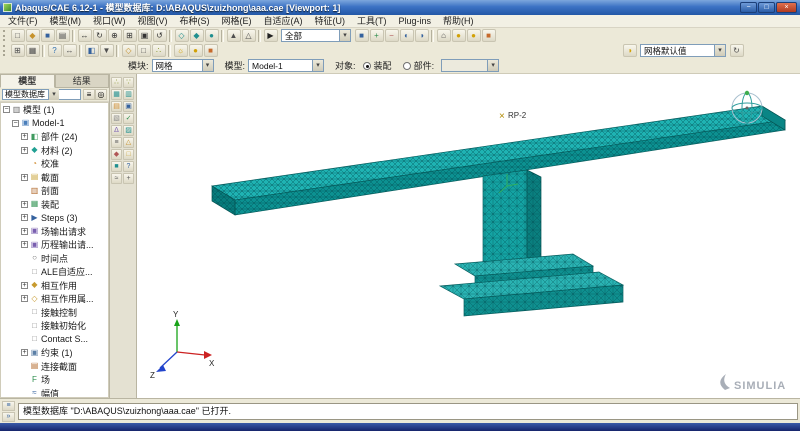 This screenshot has height=431, width=800. I want to click on menu-item: 布种(S), so click(195, 21).